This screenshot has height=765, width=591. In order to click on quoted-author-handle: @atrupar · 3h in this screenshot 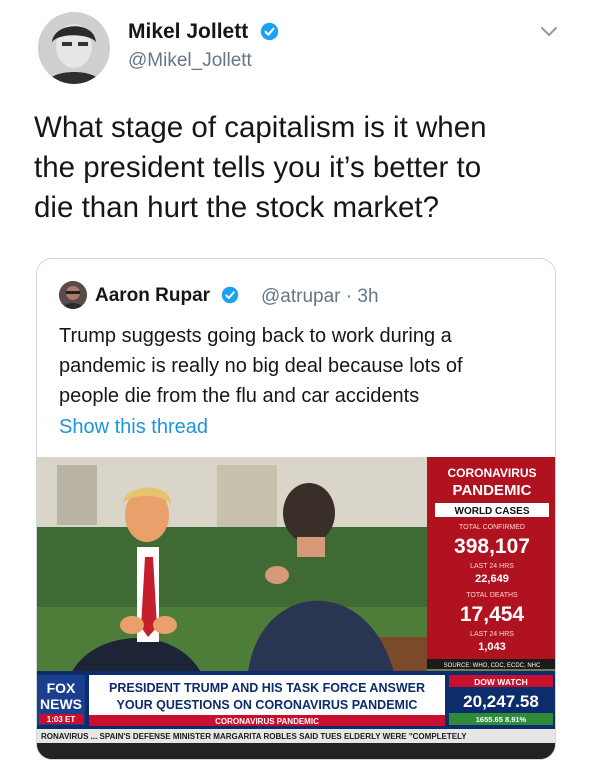, I will do `click(320, 296)`.